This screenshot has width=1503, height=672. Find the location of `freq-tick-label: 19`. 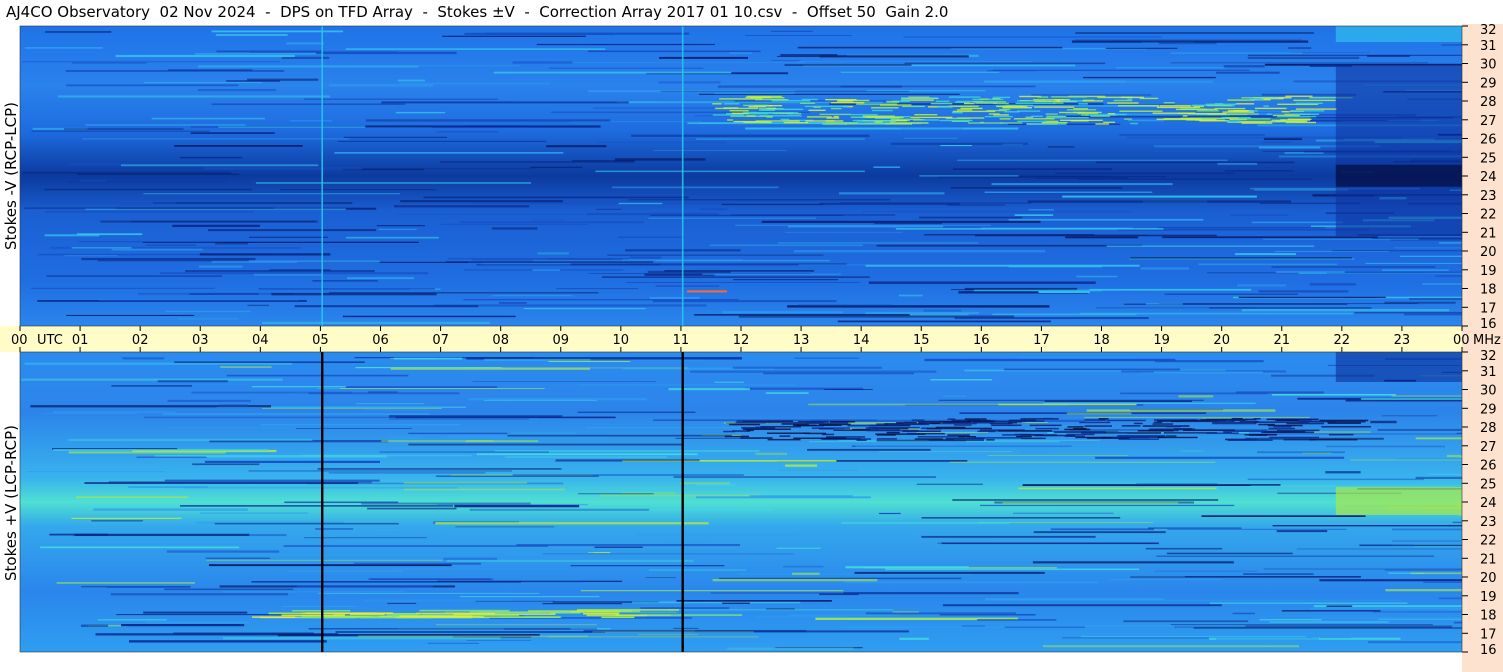

freq-tick-label: 19 is located at coordinates (1488, 597).